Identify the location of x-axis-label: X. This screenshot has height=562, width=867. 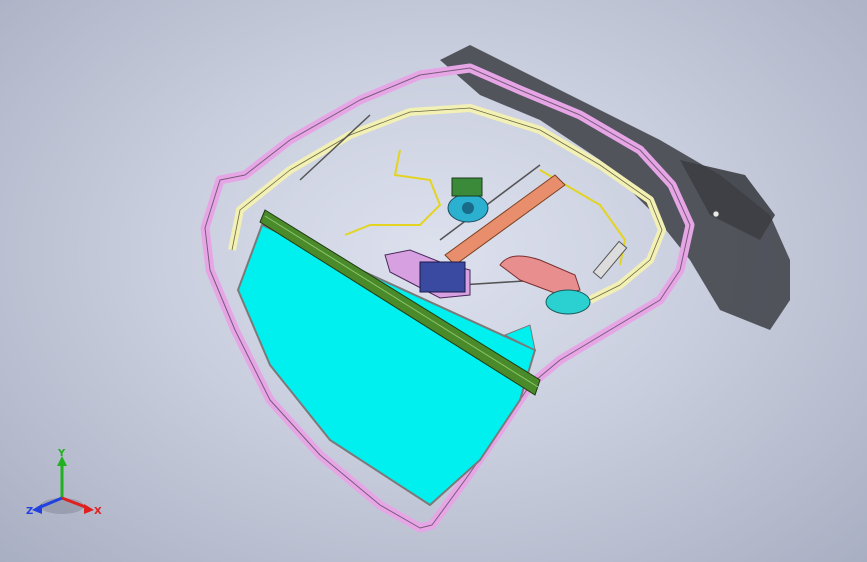
(98, 511).